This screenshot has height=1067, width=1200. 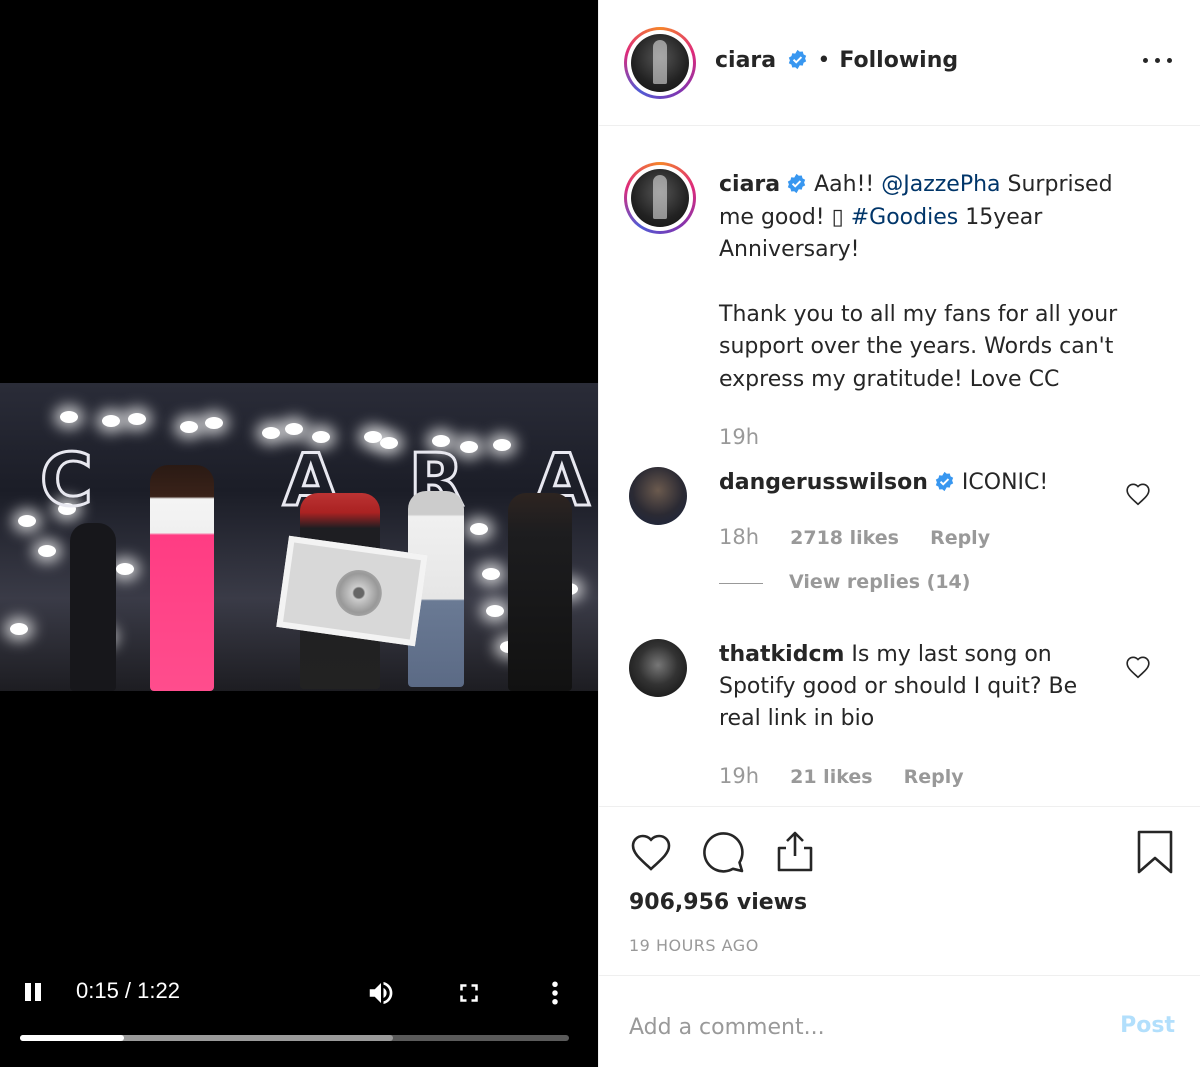 What do you see at coordinates (745, 60) in the screenshot?
I see `header-username: ciara` at bounding box center [745, 60].